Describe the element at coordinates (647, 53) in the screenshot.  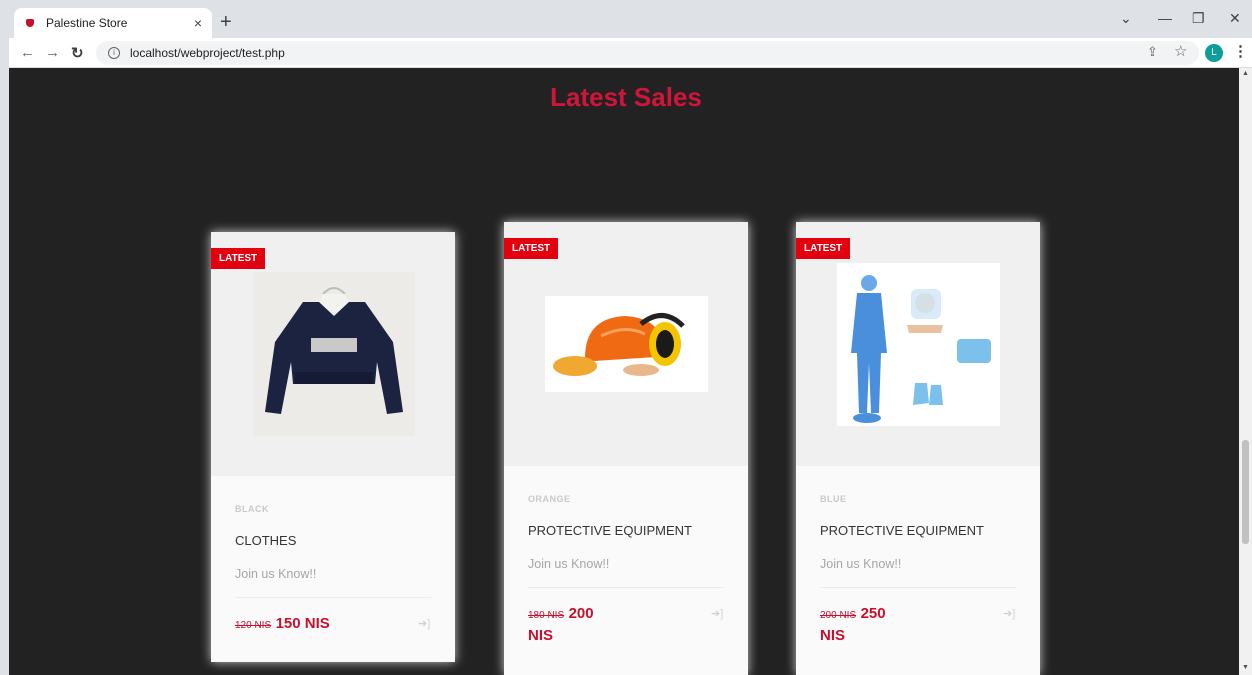
I see `address-bar: i localhost/webproject/test.php` at that location.